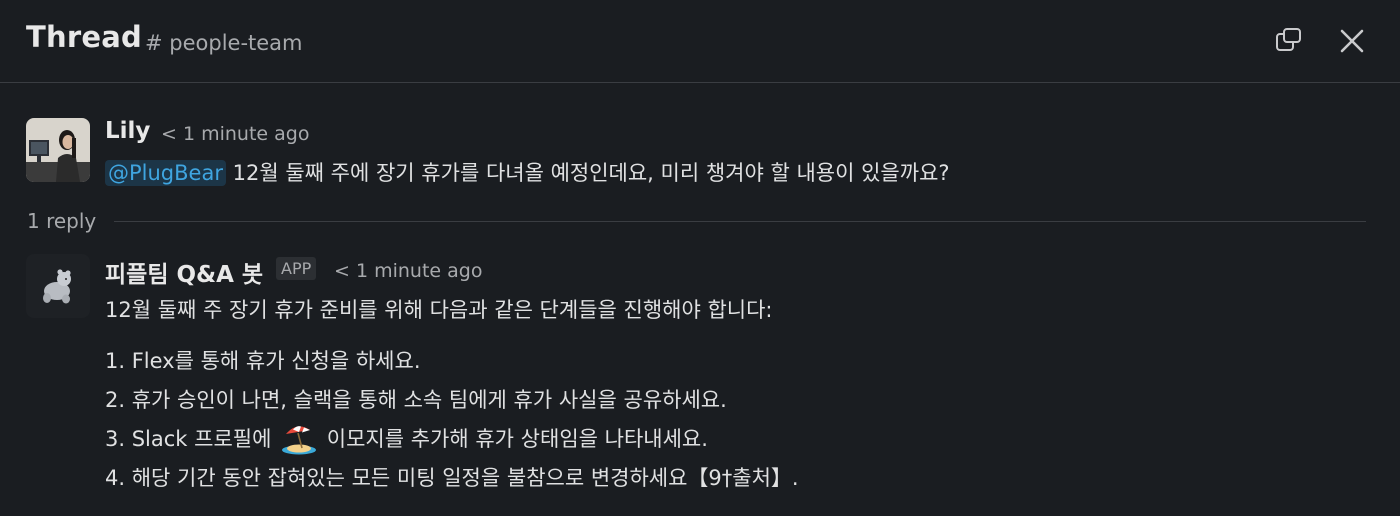  Describe the element at coordinates (514, 439) in the screenshot. I see `list-item-text: 이모지를 추가해 휴가 상태임을 나타내세요.` at that location.